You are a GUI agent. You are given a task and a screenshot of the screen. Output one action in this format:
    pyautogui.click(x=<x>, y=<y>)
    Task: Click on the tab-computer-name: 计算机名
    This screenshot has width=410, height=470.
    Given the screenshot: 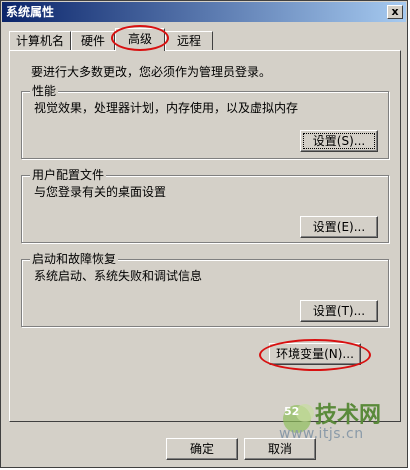 What is the action you would take?
    pyautogui.click(x=40, y=40)
    